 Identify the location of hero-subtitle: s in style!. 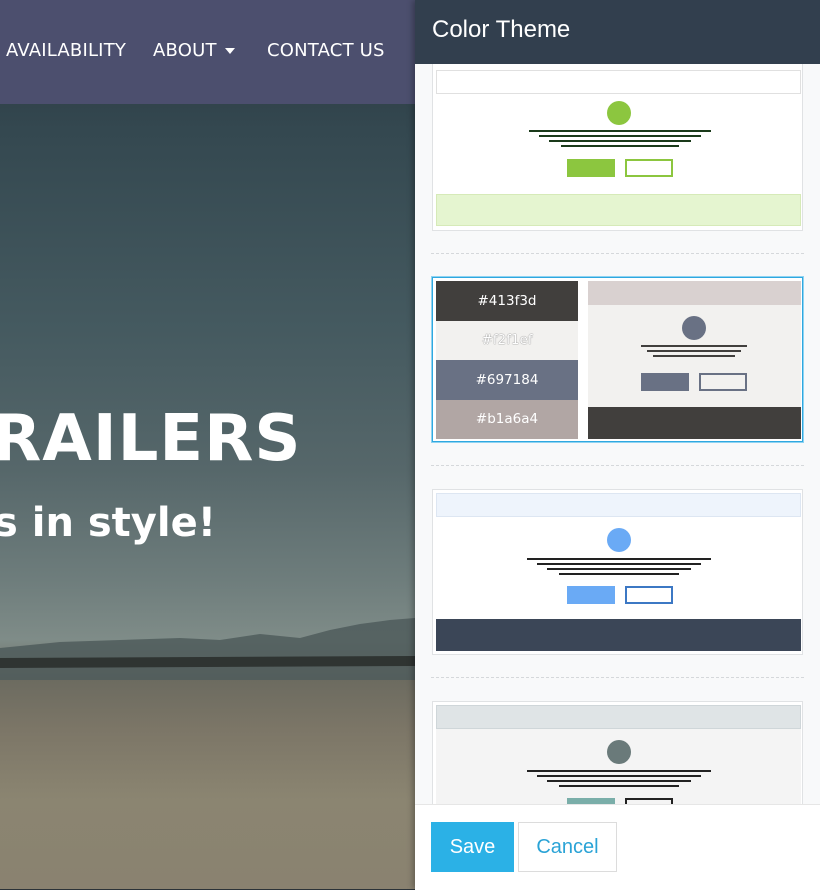
(108, 523).